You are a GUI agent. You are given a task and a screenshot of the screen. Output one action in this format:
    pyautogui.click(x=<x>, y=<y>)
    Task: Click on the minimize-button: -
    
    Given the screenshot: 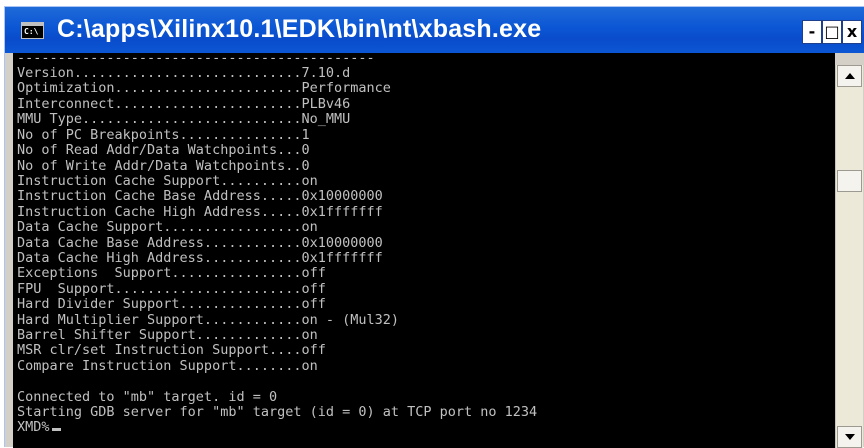 What is the action you would take?
    pyautogui.click(x=812, y=32)
    